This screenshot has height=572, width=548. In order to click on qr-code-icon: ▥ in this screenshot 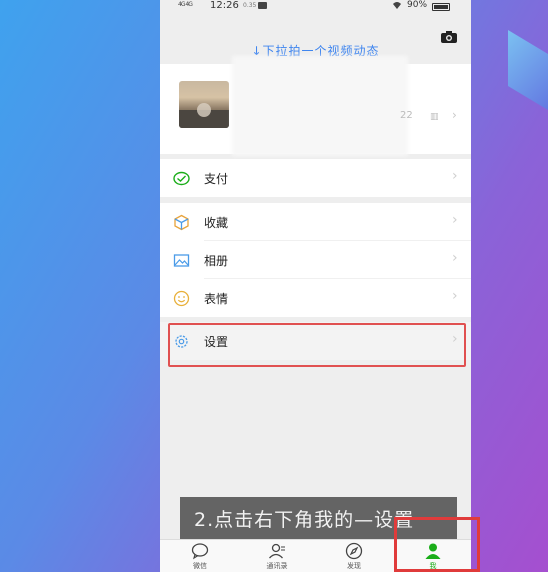, I will do `click(434, 117)`.